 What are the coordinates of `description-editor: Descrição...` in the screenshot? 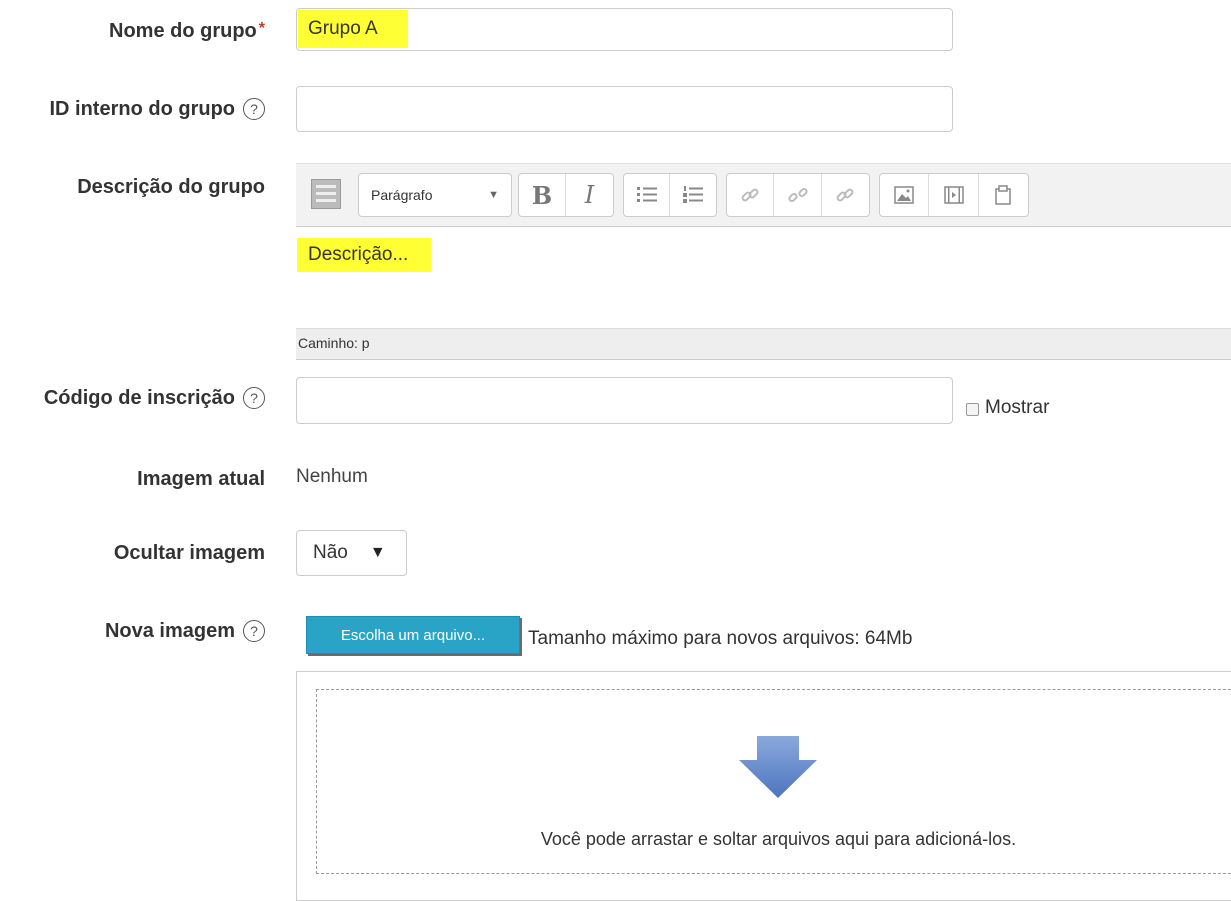 It's located at (763, 277).